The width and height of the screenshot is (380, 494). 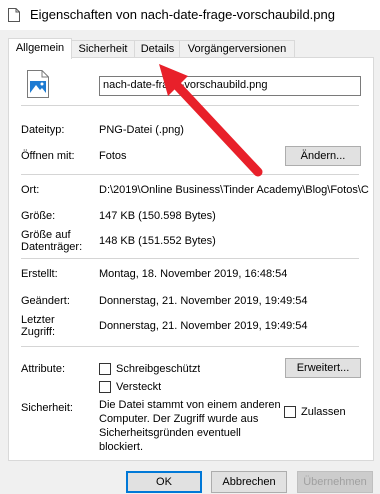 What do you see at coordinates (157, 241) in the screenshot?
I see `sizeondisk-value: 148 KB (151.552 Bytes)` at bounding box center [157, 241].